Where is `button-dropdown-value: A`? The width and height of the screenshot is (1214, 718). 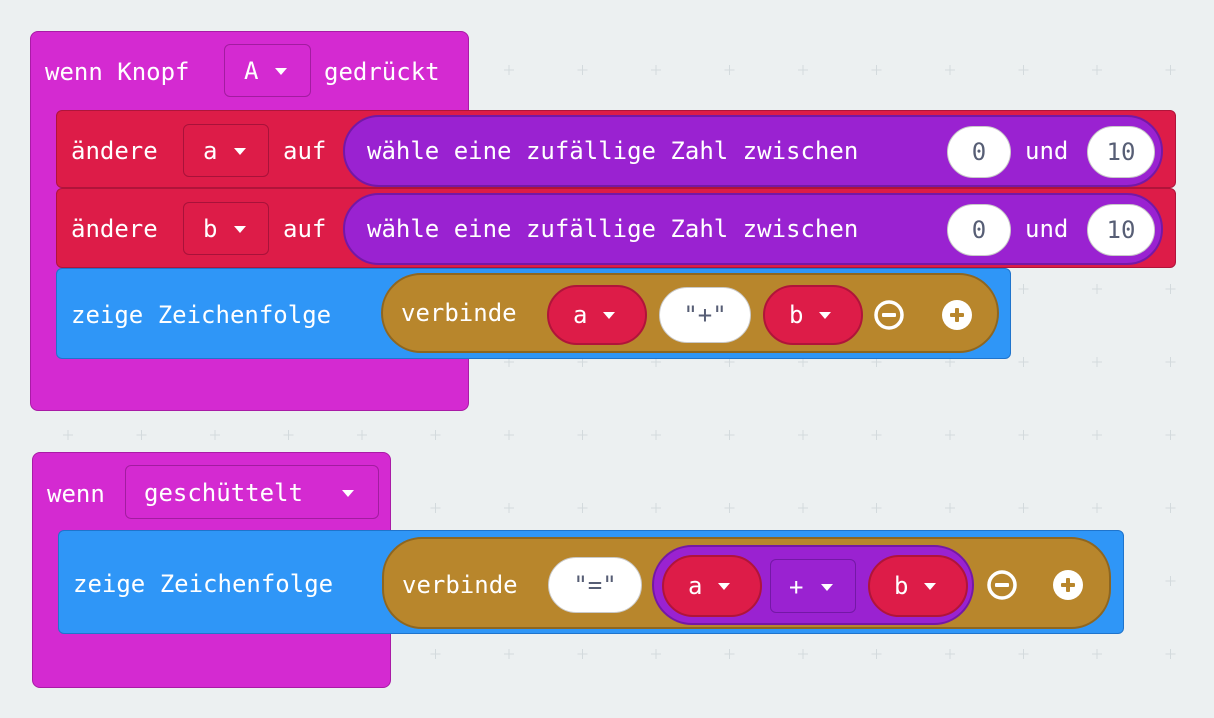
button-dropdown-value: A is located at coordinates (251, 71).